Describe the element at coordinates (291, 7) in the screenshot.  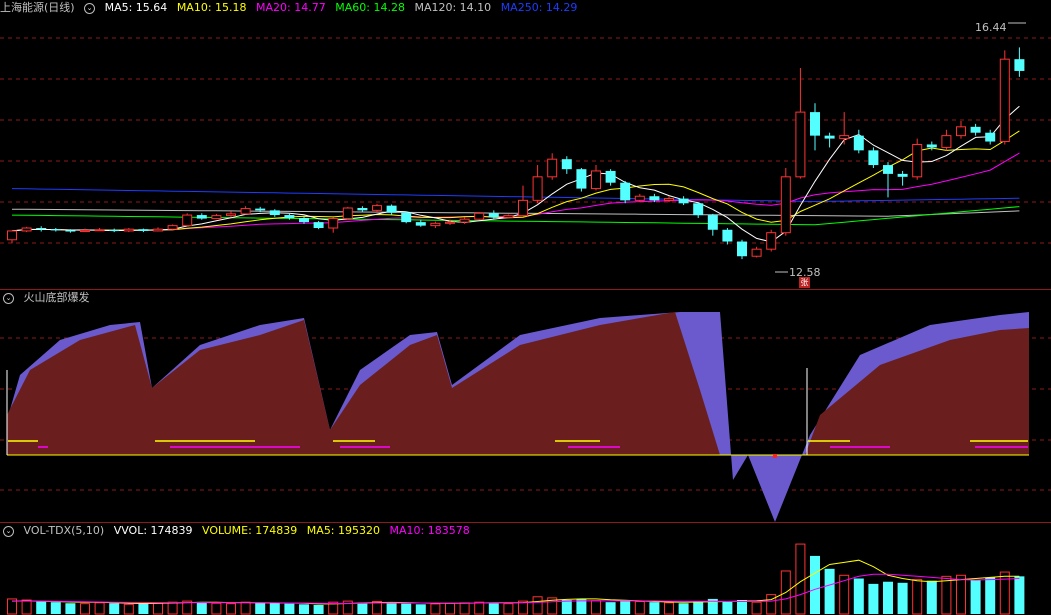
I see `ma20-label: MA20: 14.77` at that location.